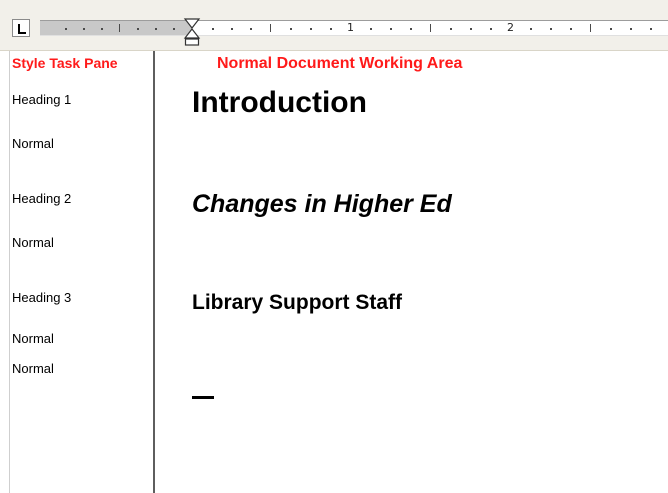 Image resolution: width=668 pixels, height=493 pixels. What do you see at coordinates (279, 103) in the screenshot?
I see `document-heading-1: Introduction` at bounding box center [279, 103].